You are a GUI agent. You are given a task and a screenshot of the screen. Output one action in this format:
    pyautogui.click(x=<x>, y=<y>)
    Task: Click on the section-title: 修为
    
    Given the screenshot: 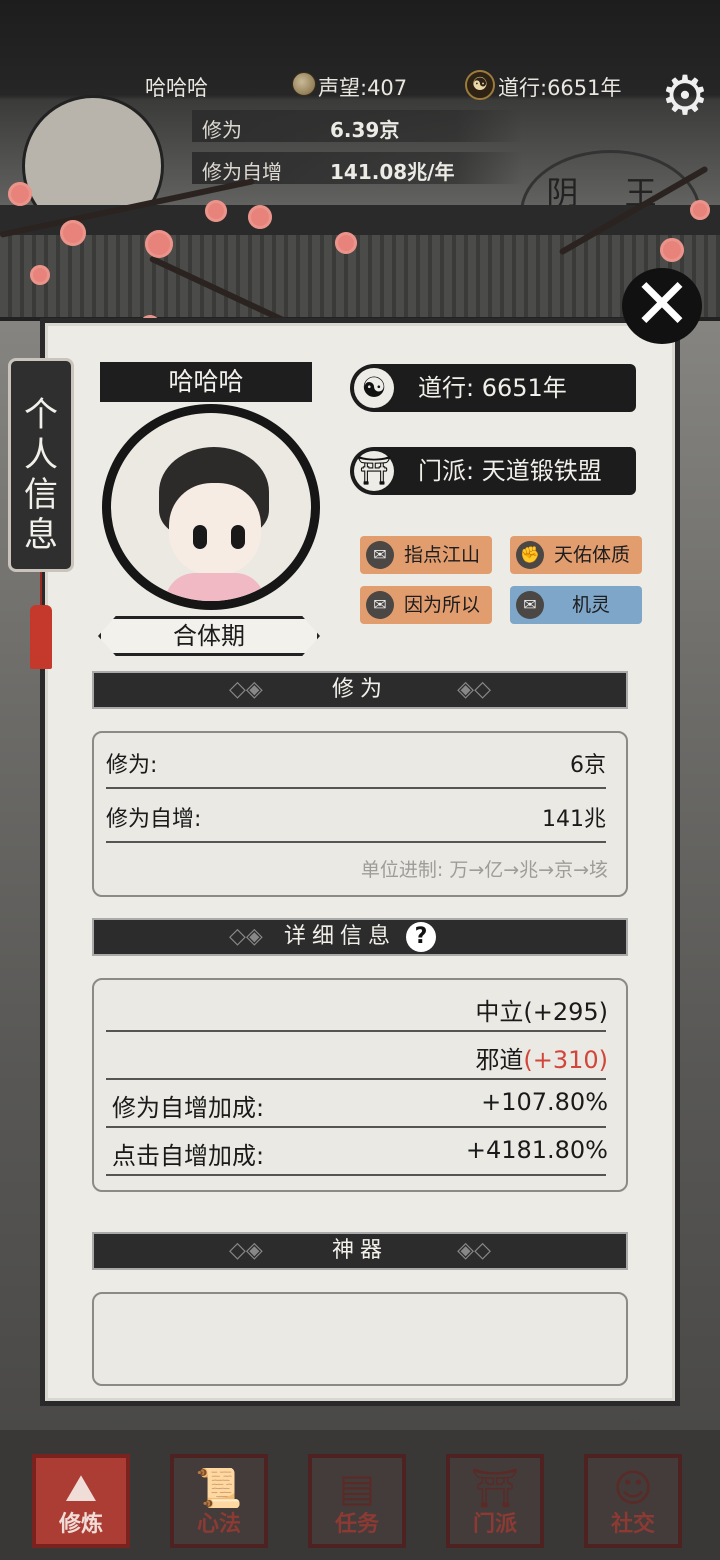 What is the action you would take?
    pyautogui.click(x=359, y=689)
    